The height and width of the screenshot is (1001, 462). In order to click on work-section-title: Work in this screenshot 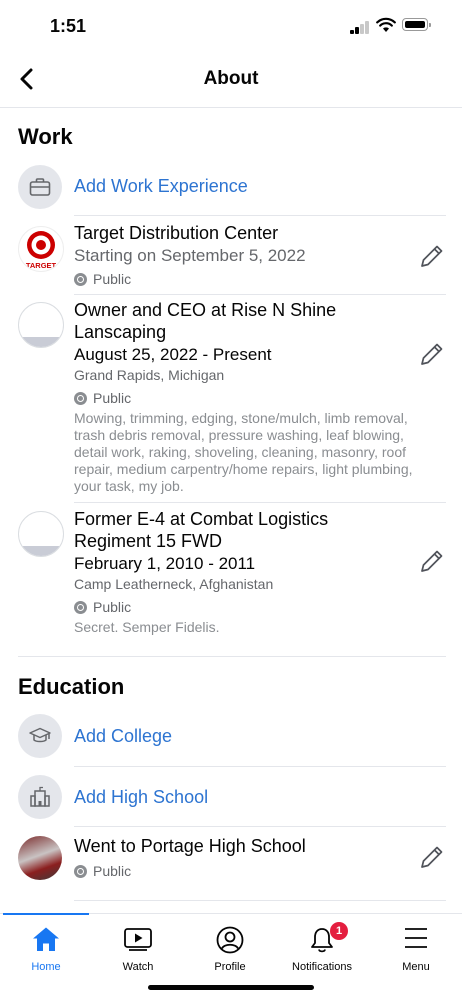, I will do `click(45, 136)`.